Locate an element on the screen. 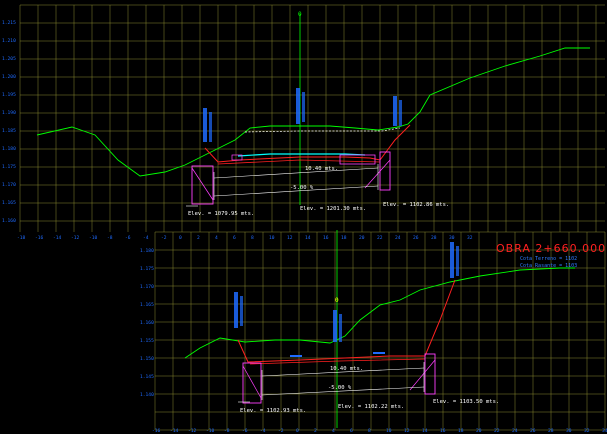 This screenshot has width=607, height=434. right-structure-diag-bottom is located at coordinates (422, 375).